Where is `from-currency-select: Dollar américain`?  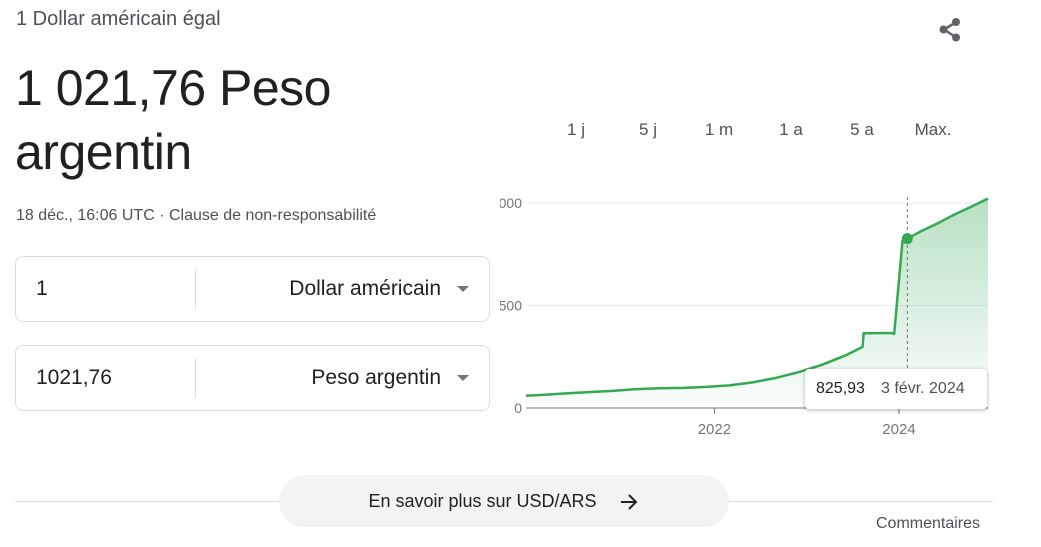
from-currency-select: Dollar américain is located at coordinates (365, 289).